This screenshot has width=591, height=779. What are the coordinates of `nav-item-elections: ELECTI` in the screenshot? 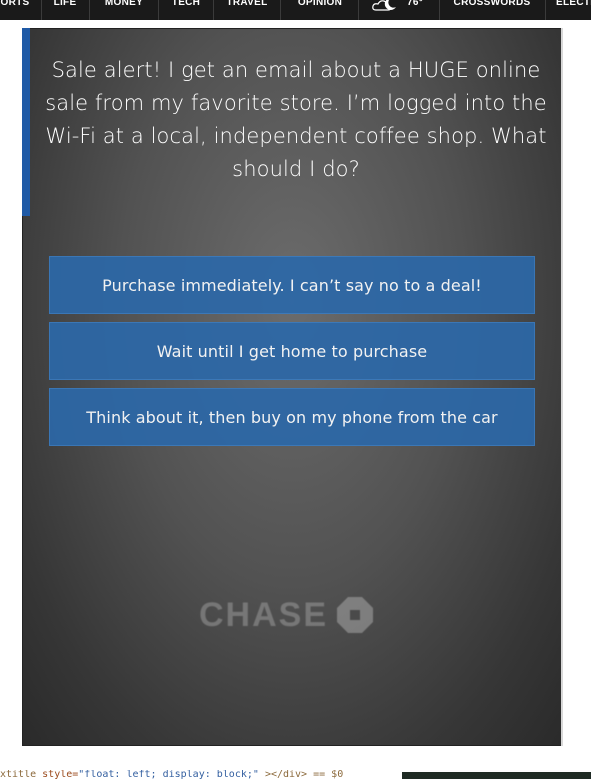 It's located at (573, 10).